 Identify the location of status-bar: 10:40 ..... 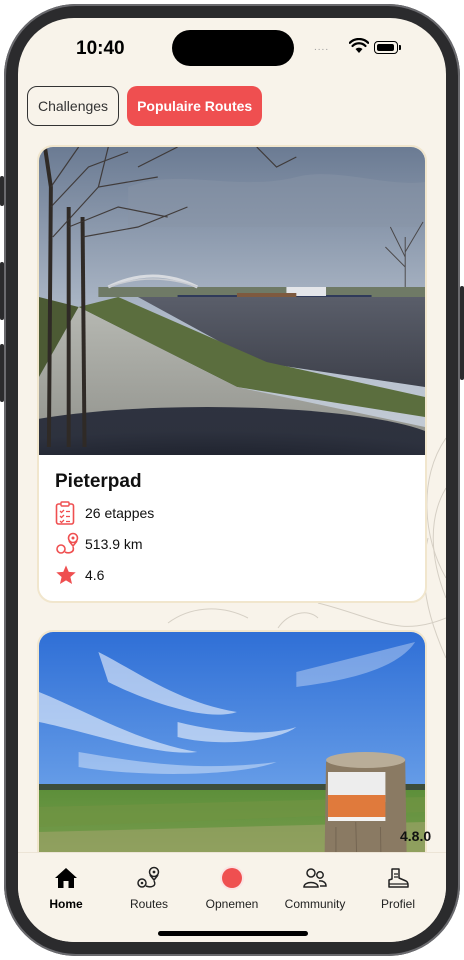
(232, 48).